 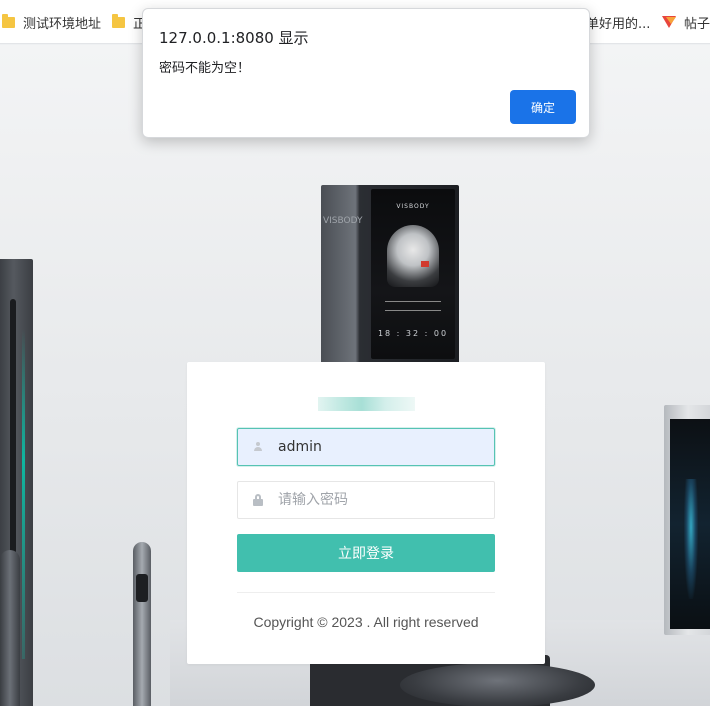 I want to click on device-clock: 18 : 32 : 00, so click(x=413, y=333).